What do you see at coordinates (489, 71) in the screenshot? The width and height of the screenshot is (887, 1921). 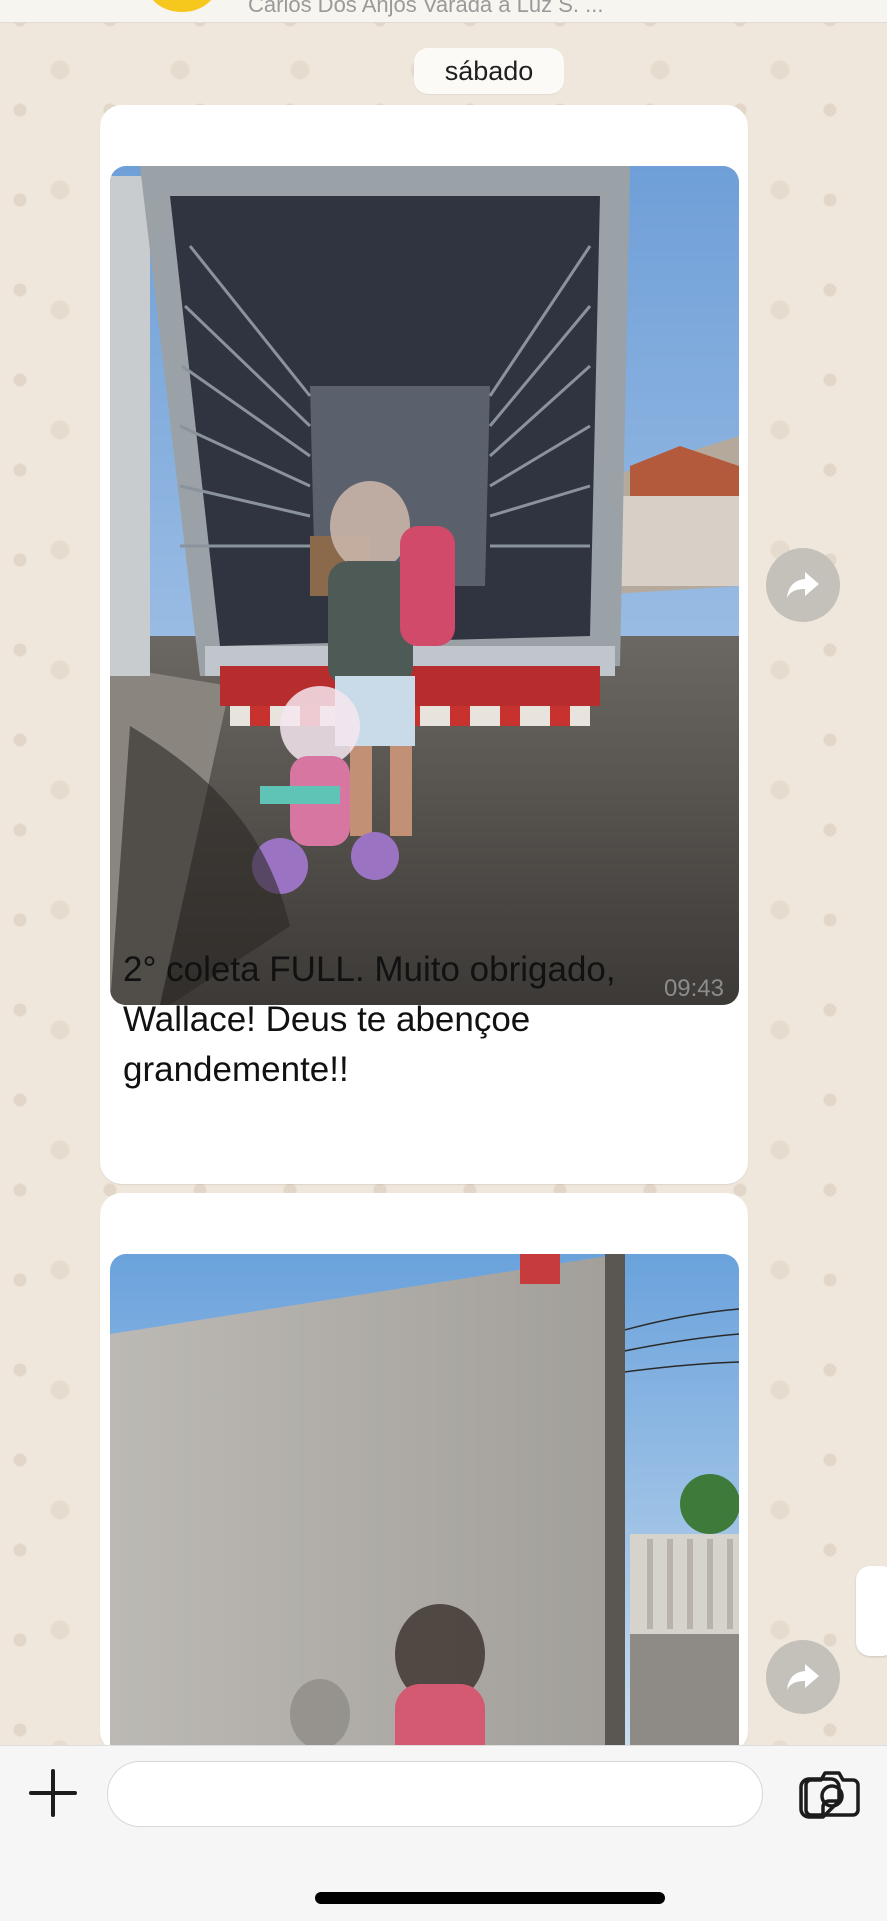 I see `date-separator: sábado` at bounding box center [489, 71].